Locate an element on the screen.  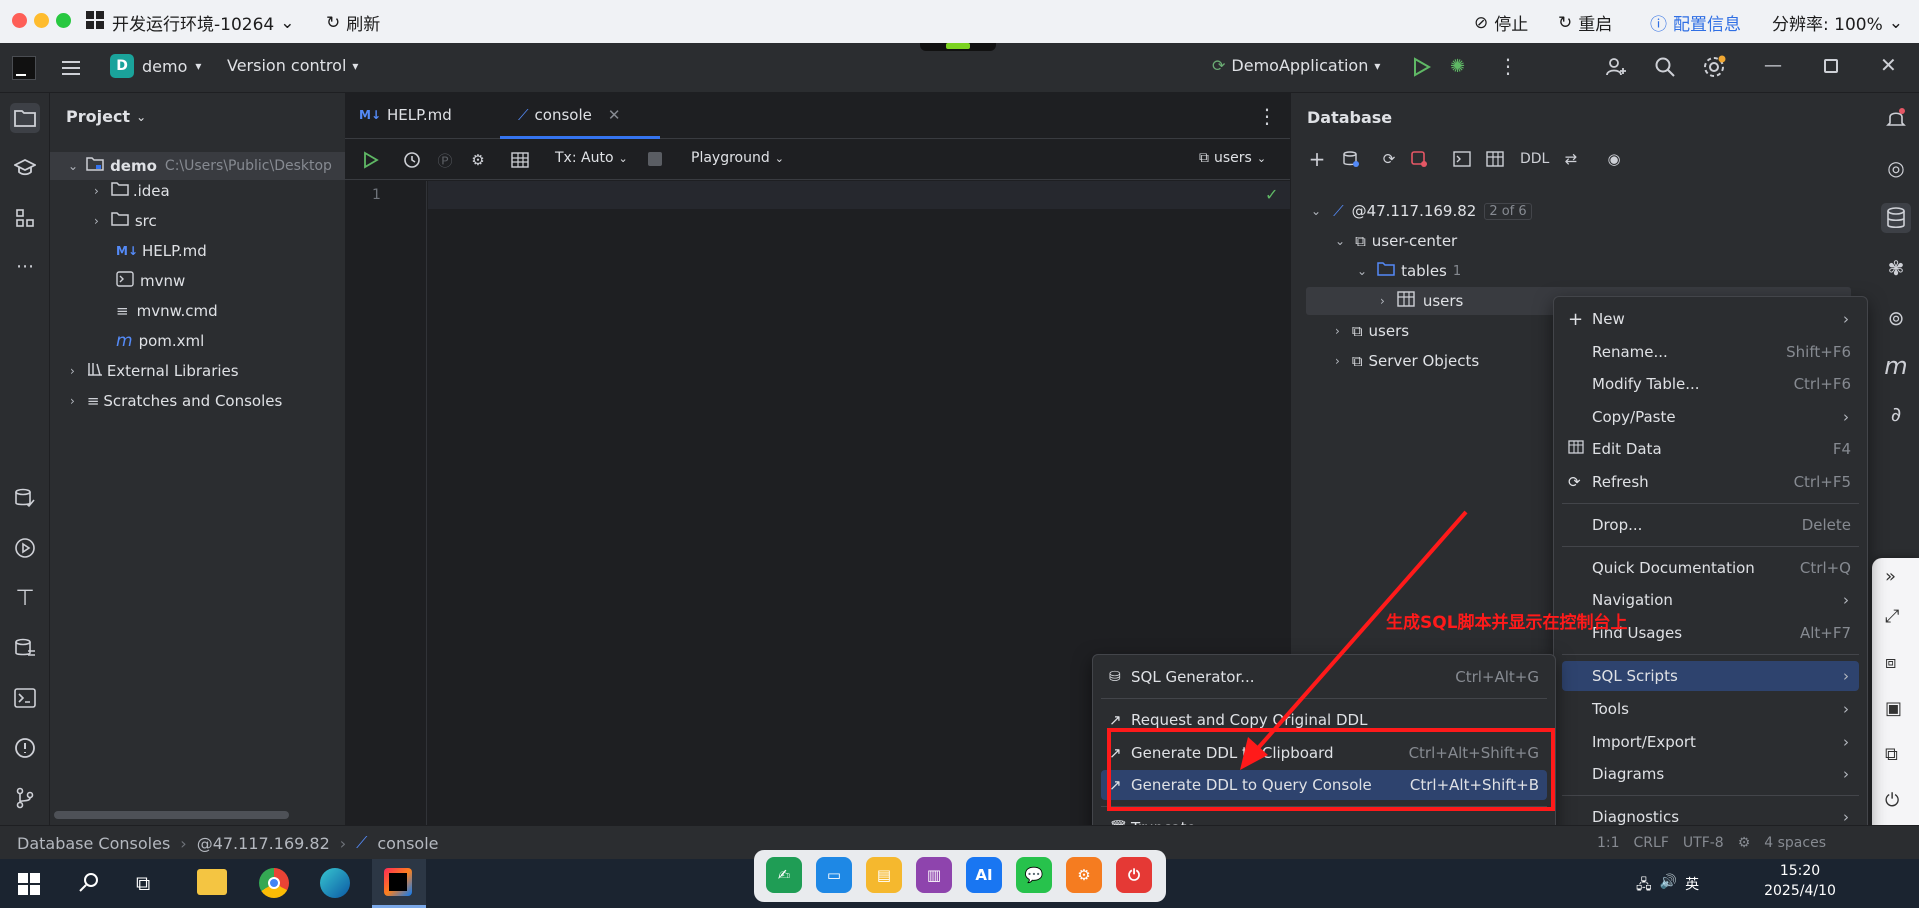
network-icon: 🖧 is located at coordinates (1644, 886).